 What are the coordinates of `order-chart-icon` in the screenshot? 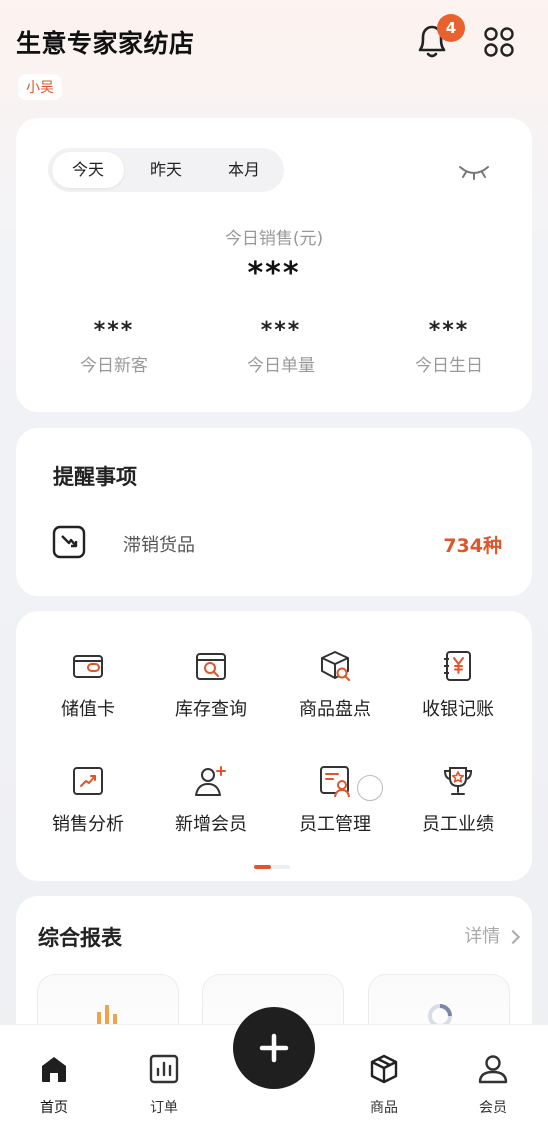 It's located at (164, 1069).